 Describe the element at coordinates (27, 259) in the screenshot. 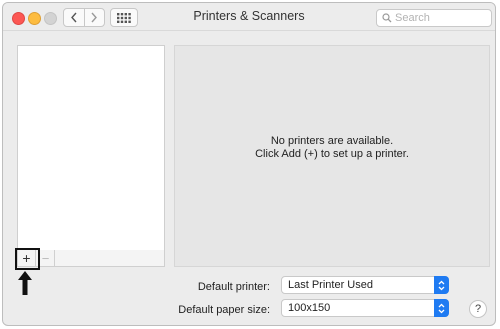

I see `add-button-highlight` at that location.